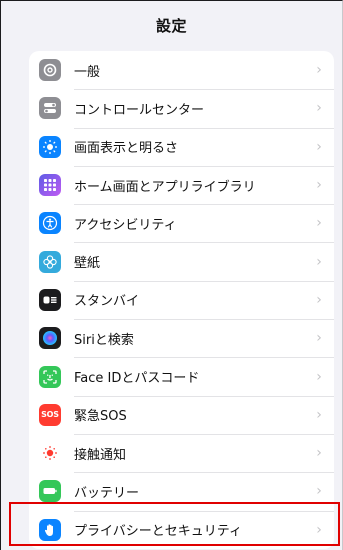 Image resolution: width=343 pixels, height=550 pixels. Describe the element at coordinates (87, 264) in the screenshot. I see `settings-item-label: 壁紙` at that location.